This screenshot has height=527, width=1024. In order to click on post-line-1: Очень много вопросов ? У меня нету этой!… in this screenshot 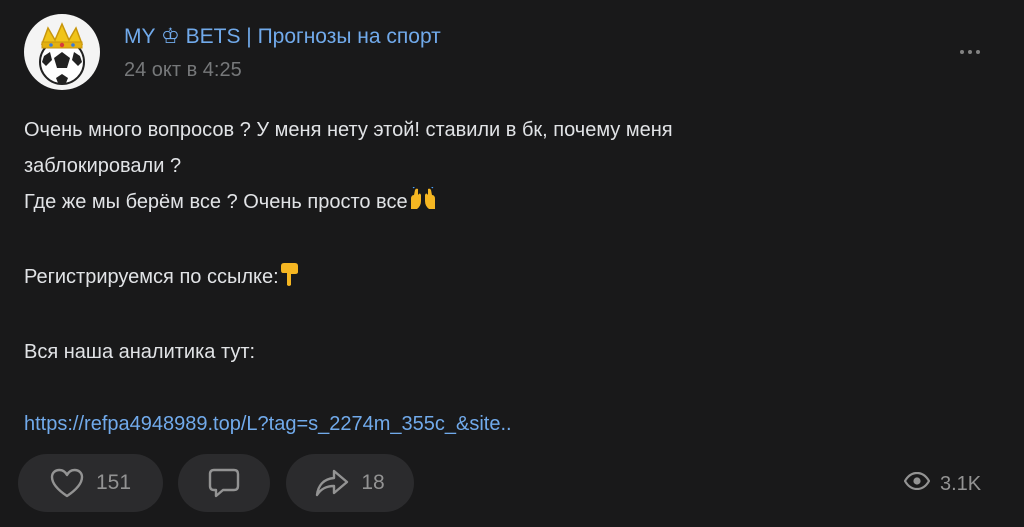, I will do `click(348, 130)`.